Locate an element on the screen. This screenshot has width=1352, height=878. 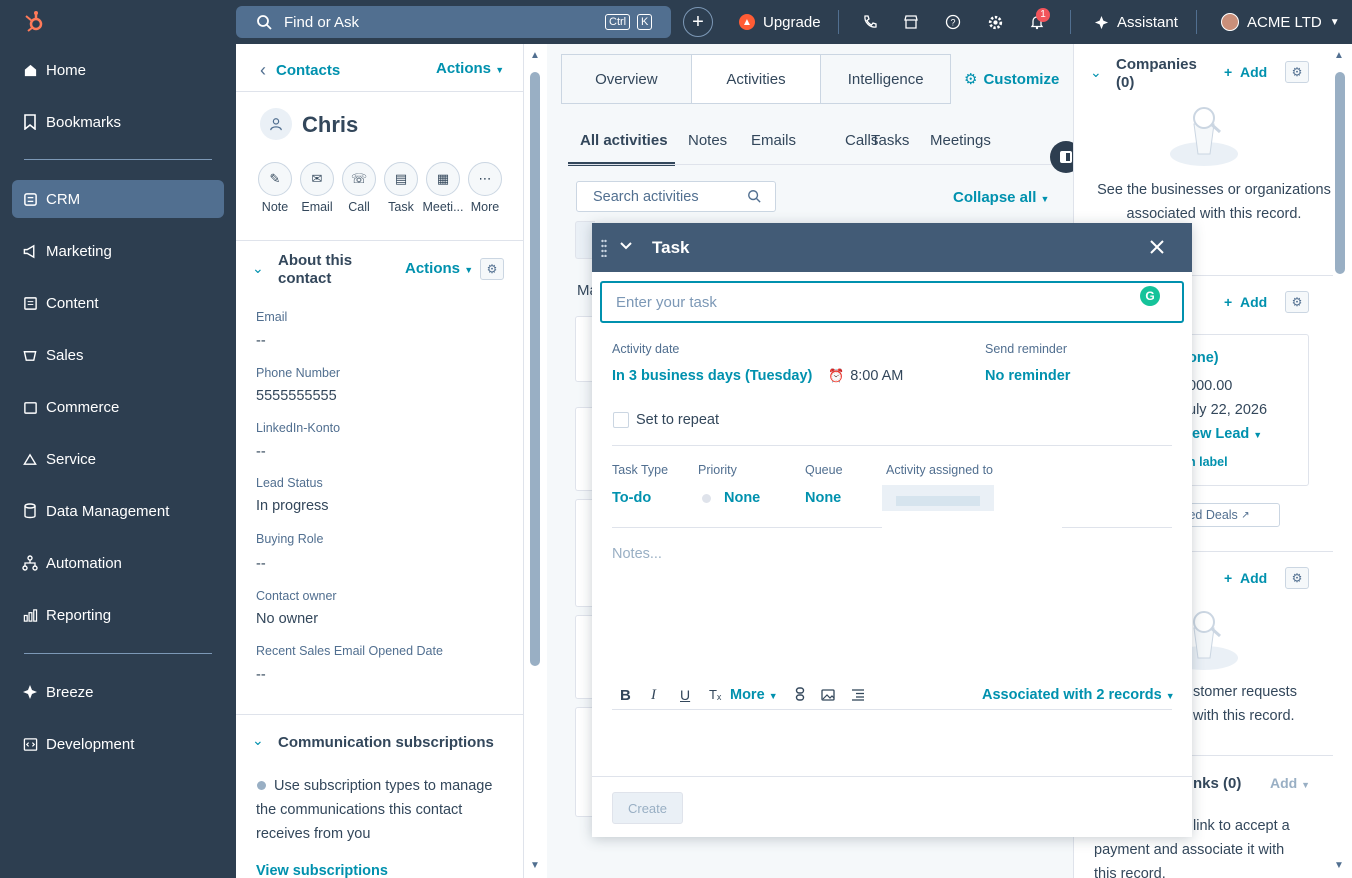
assistant-button: Assistant is located at coordinates (1136, 22).